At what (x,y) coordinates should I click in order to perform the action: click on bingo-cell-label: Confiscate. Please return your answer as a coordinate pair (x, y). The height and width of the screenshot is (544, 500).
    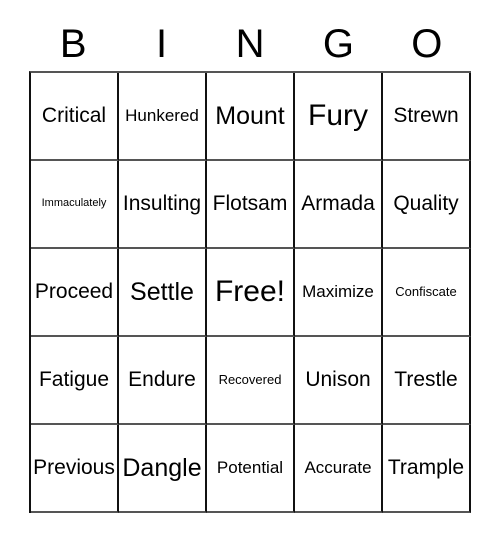
    Looking at the image, I should click on (426, 292).